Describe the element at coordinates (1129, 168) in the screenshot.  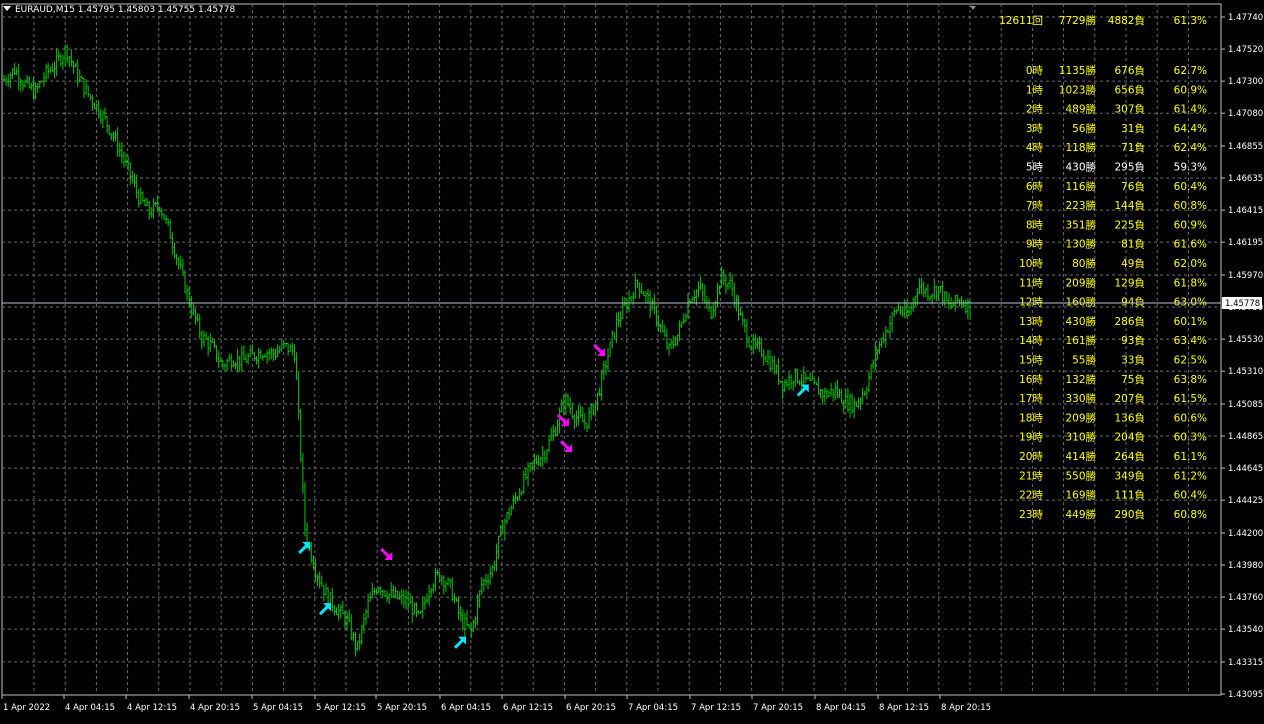
I see `stat-cell: 295負` at that location.